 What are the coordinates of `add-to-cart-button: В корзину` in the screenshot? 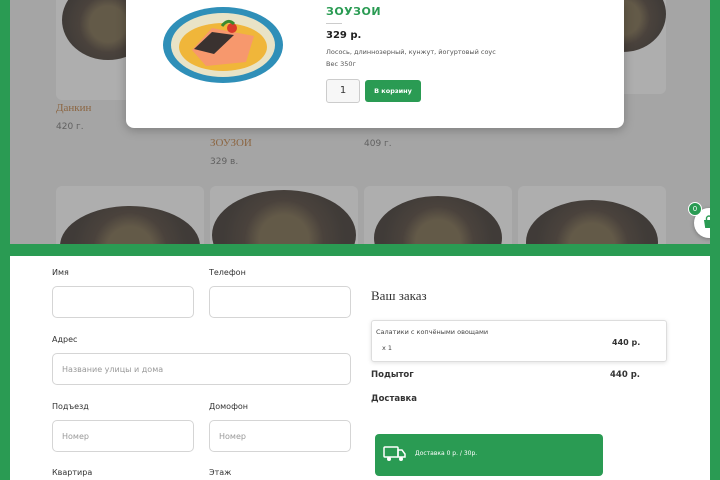 It's located at (393, 91).